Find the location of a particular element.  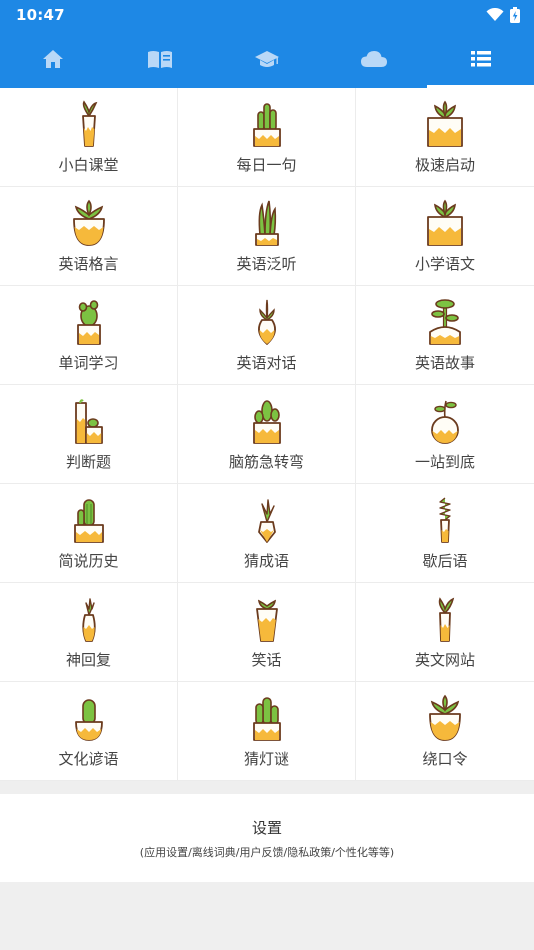

grid-item-brief-history: 简说历史 is located at coordinates (89, 533).